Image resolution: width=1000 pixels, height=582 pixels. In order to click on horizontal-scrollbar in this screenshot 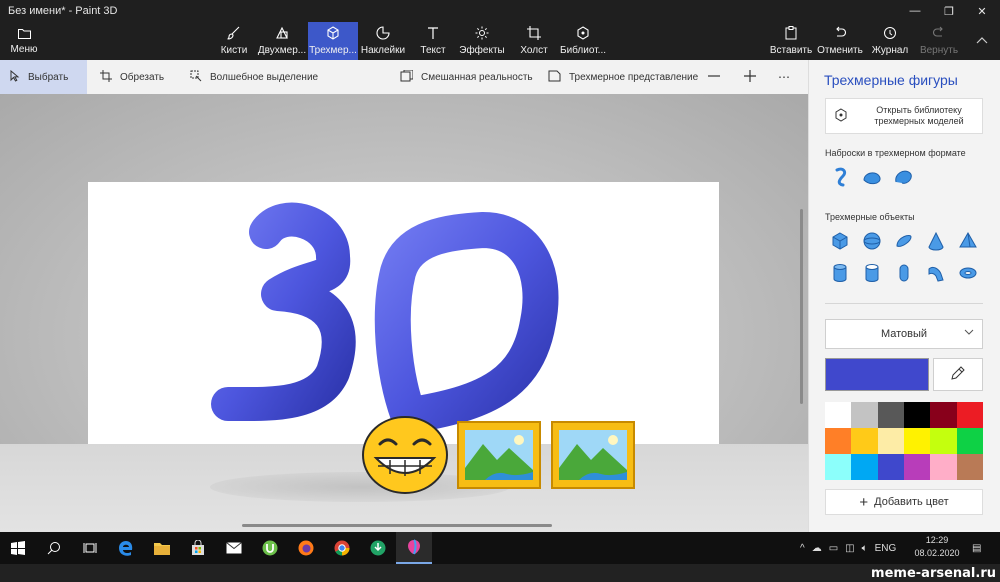, I will do `click(397, 525)`.